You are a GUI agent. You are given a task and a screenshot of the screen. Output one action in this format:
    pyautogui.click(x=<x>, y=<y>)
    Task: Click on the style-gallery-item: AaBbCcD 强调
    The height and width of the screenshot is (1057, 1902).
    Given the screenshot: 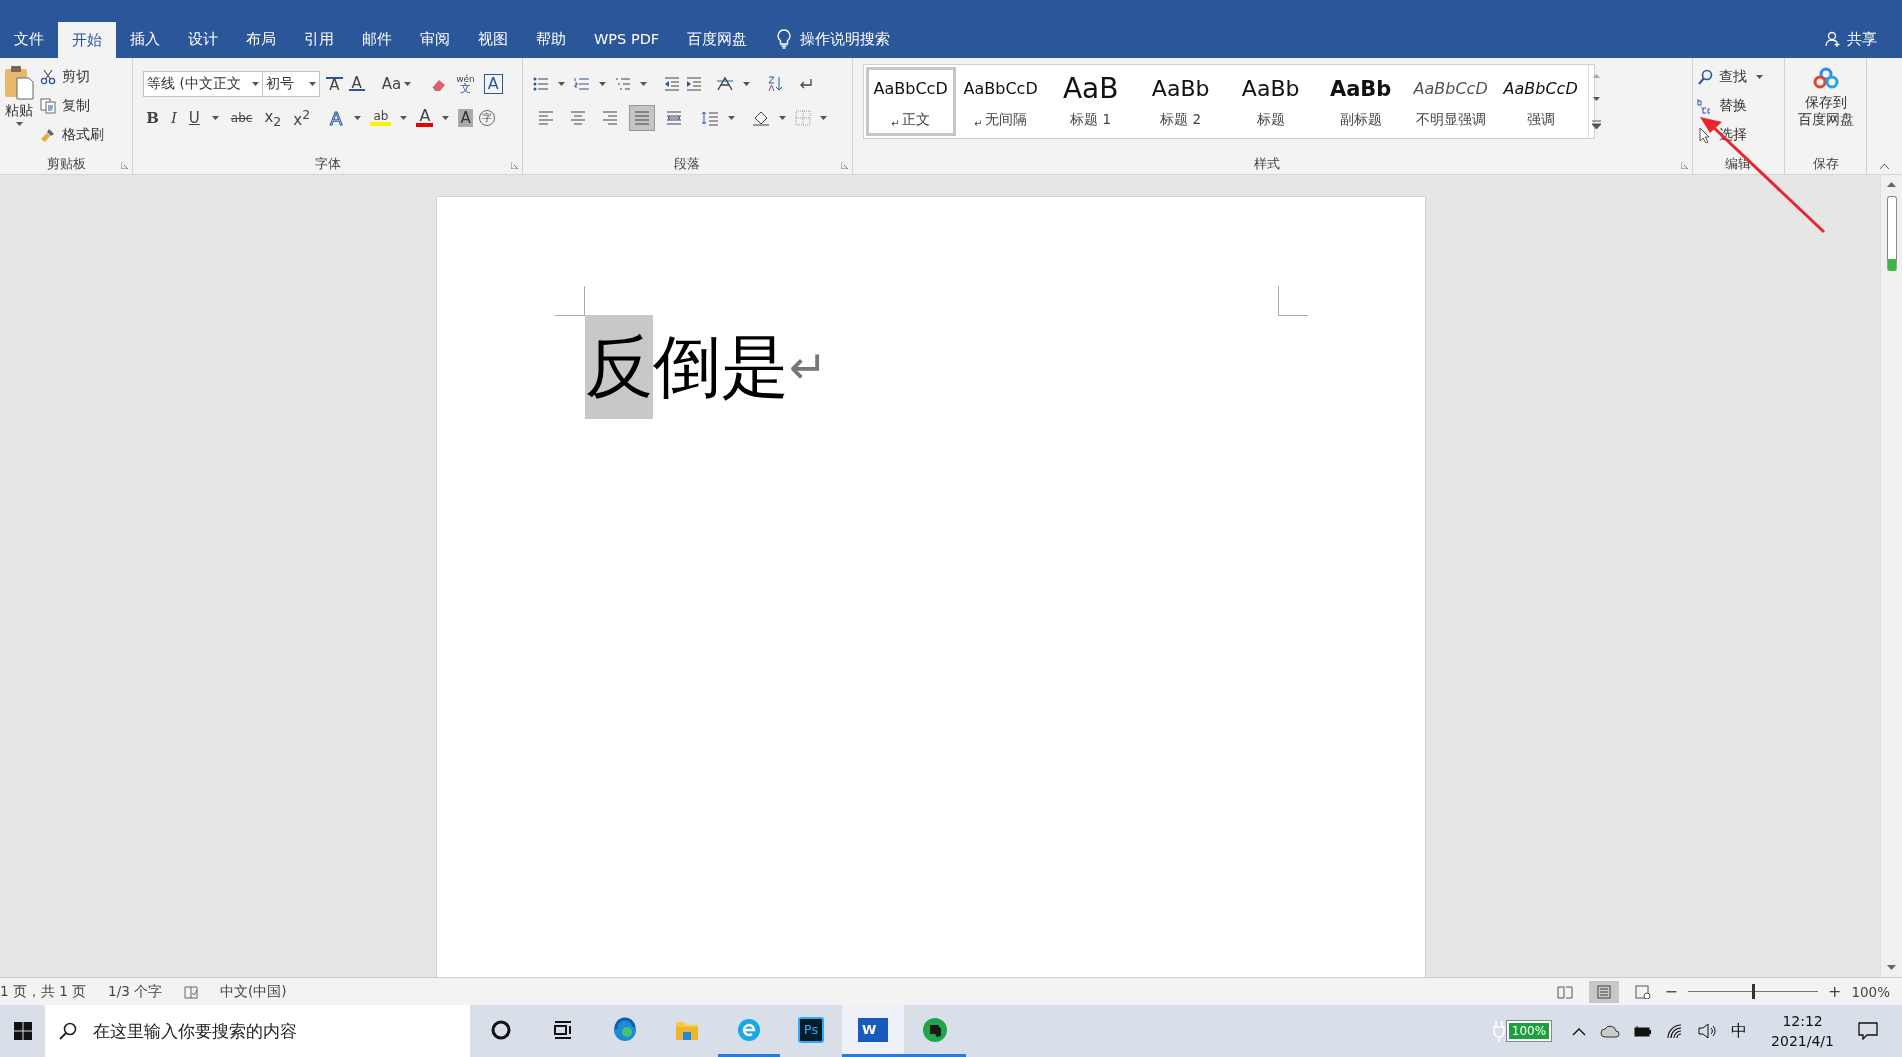 What is the action you would take?
    pyautogui.click(x=1540, y=101)
    